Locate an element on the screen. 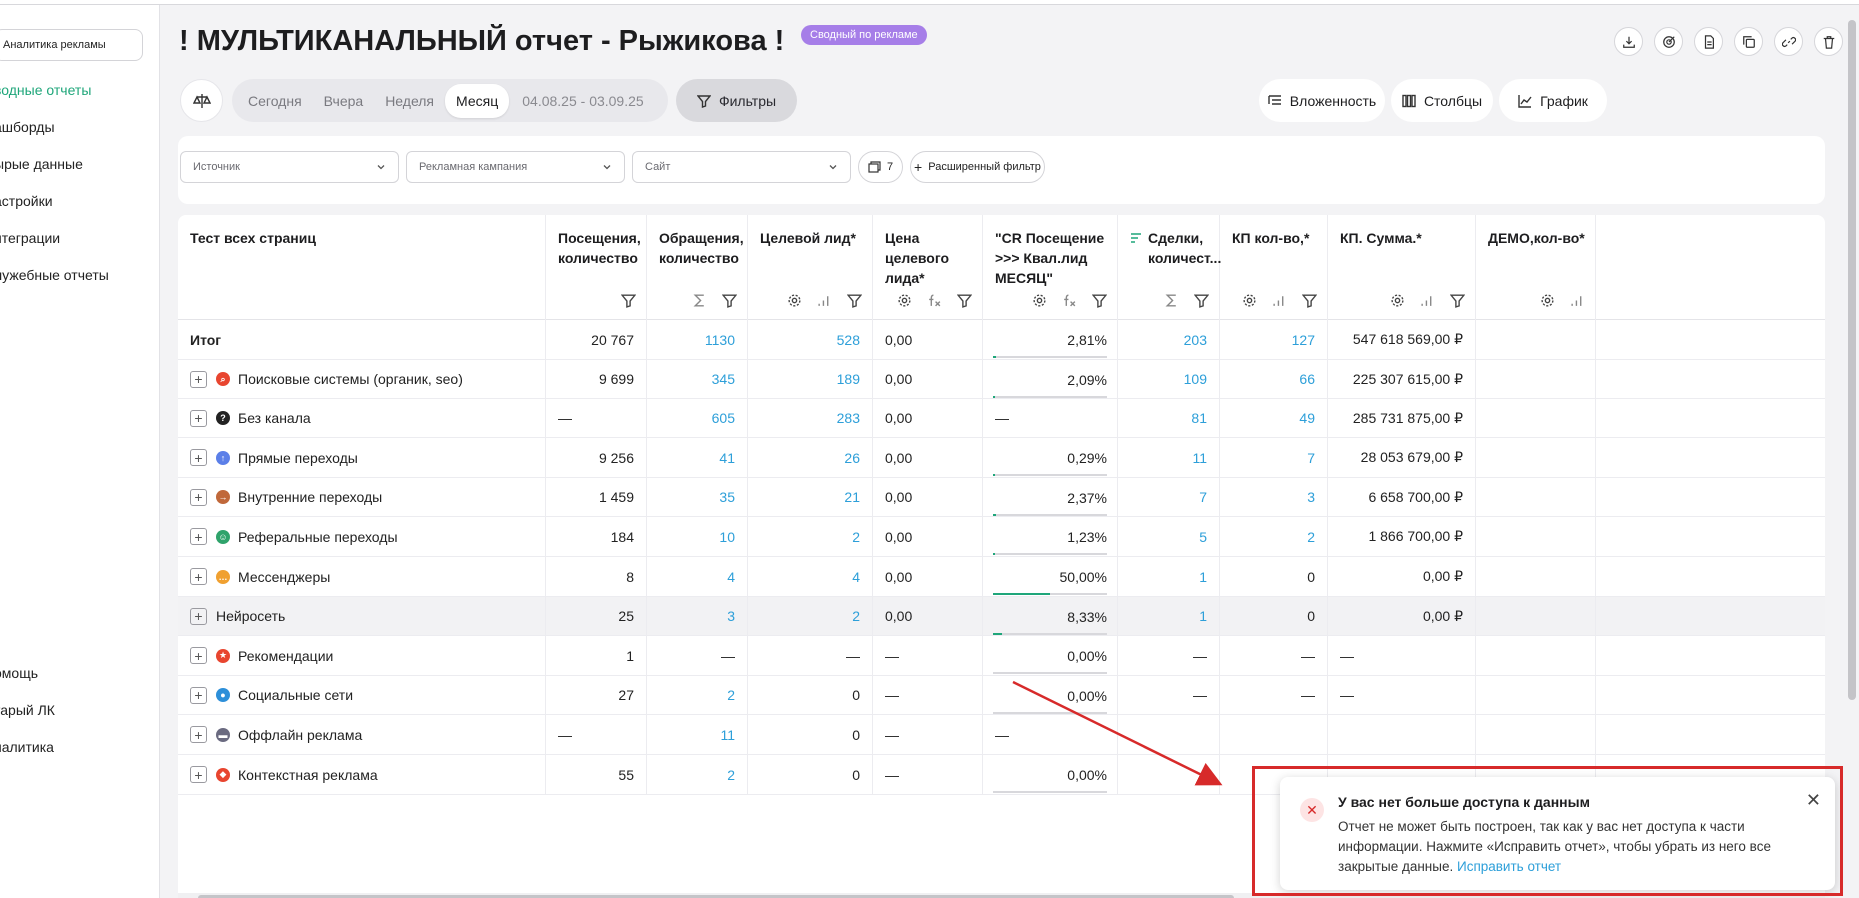  cell-kp-count: 3 is located at coordinates (1274, 497).